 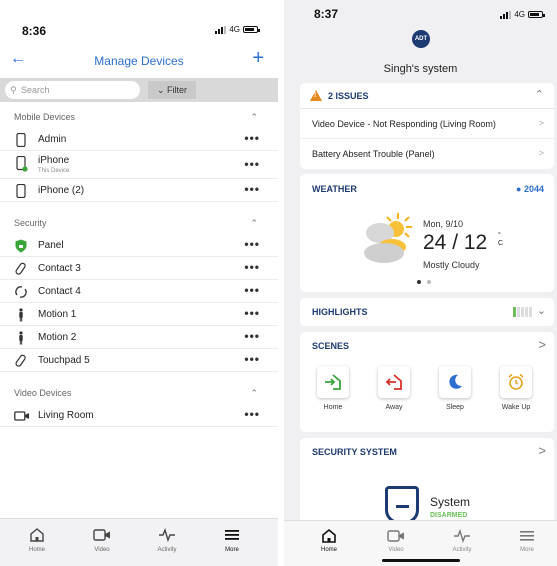 What do you see at coordinates (530, 189) in the screenshot?
I see `weather-location: ● 2044` at bounding box center [530, 189].